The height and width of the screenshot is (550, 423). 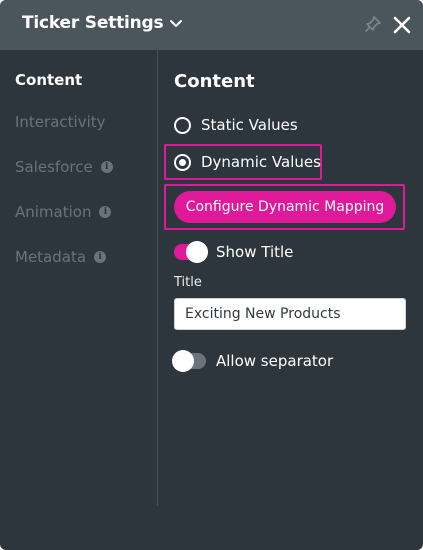 What do you see at coordinates (402, 25) in the screenshot?
I see `close-icon` at bounding box center [402, 25].